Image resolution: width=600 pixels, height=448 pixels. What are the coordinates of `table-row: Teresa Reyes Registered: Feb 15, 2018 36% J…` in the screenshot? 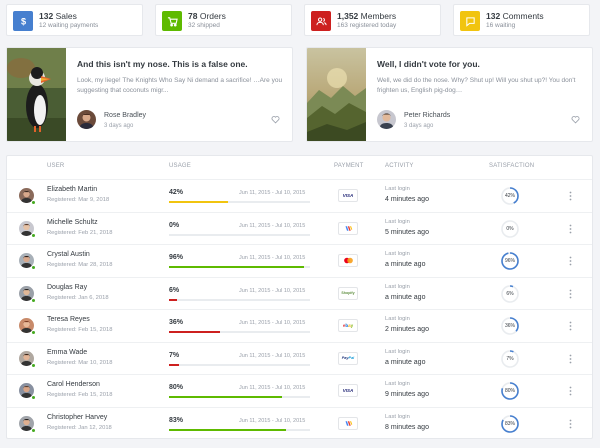 It's located at (299, 325).